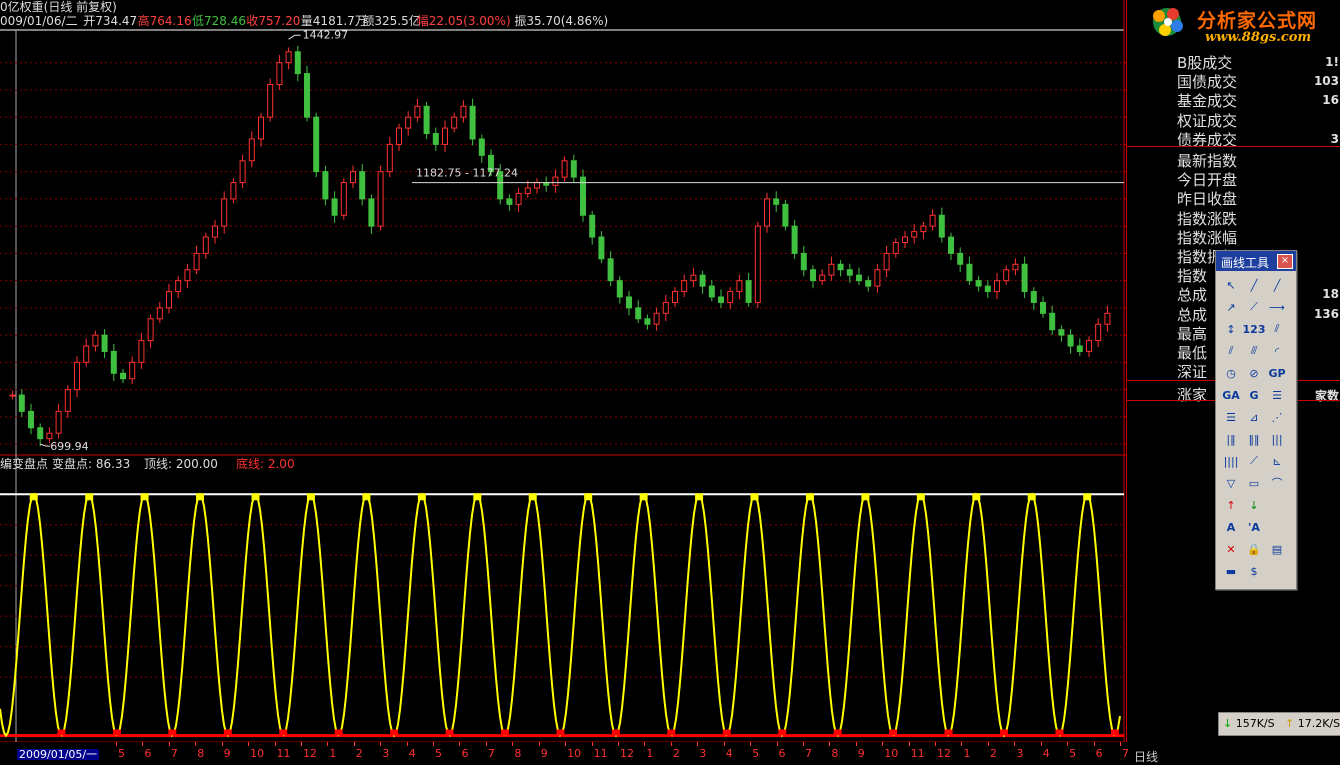 The width and height of the screenshot is (1340, 765). Describe the element at coordinates (1254, 549) in the screenshot. I see `lock-icon: 🔒` at that location.